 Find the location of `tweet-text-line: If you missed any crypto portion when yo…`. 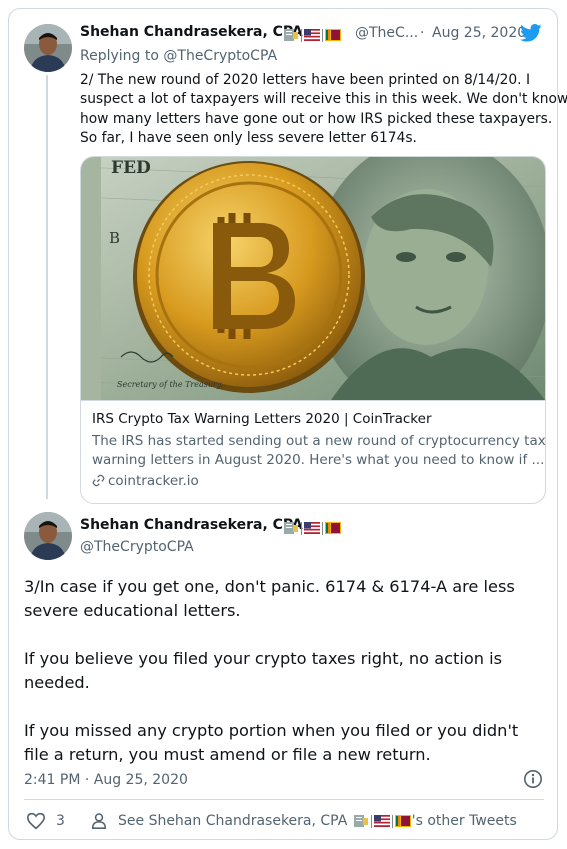

tweet-text-line: If you missed any crypto portion when yo… is located at coordinates (271, 730).